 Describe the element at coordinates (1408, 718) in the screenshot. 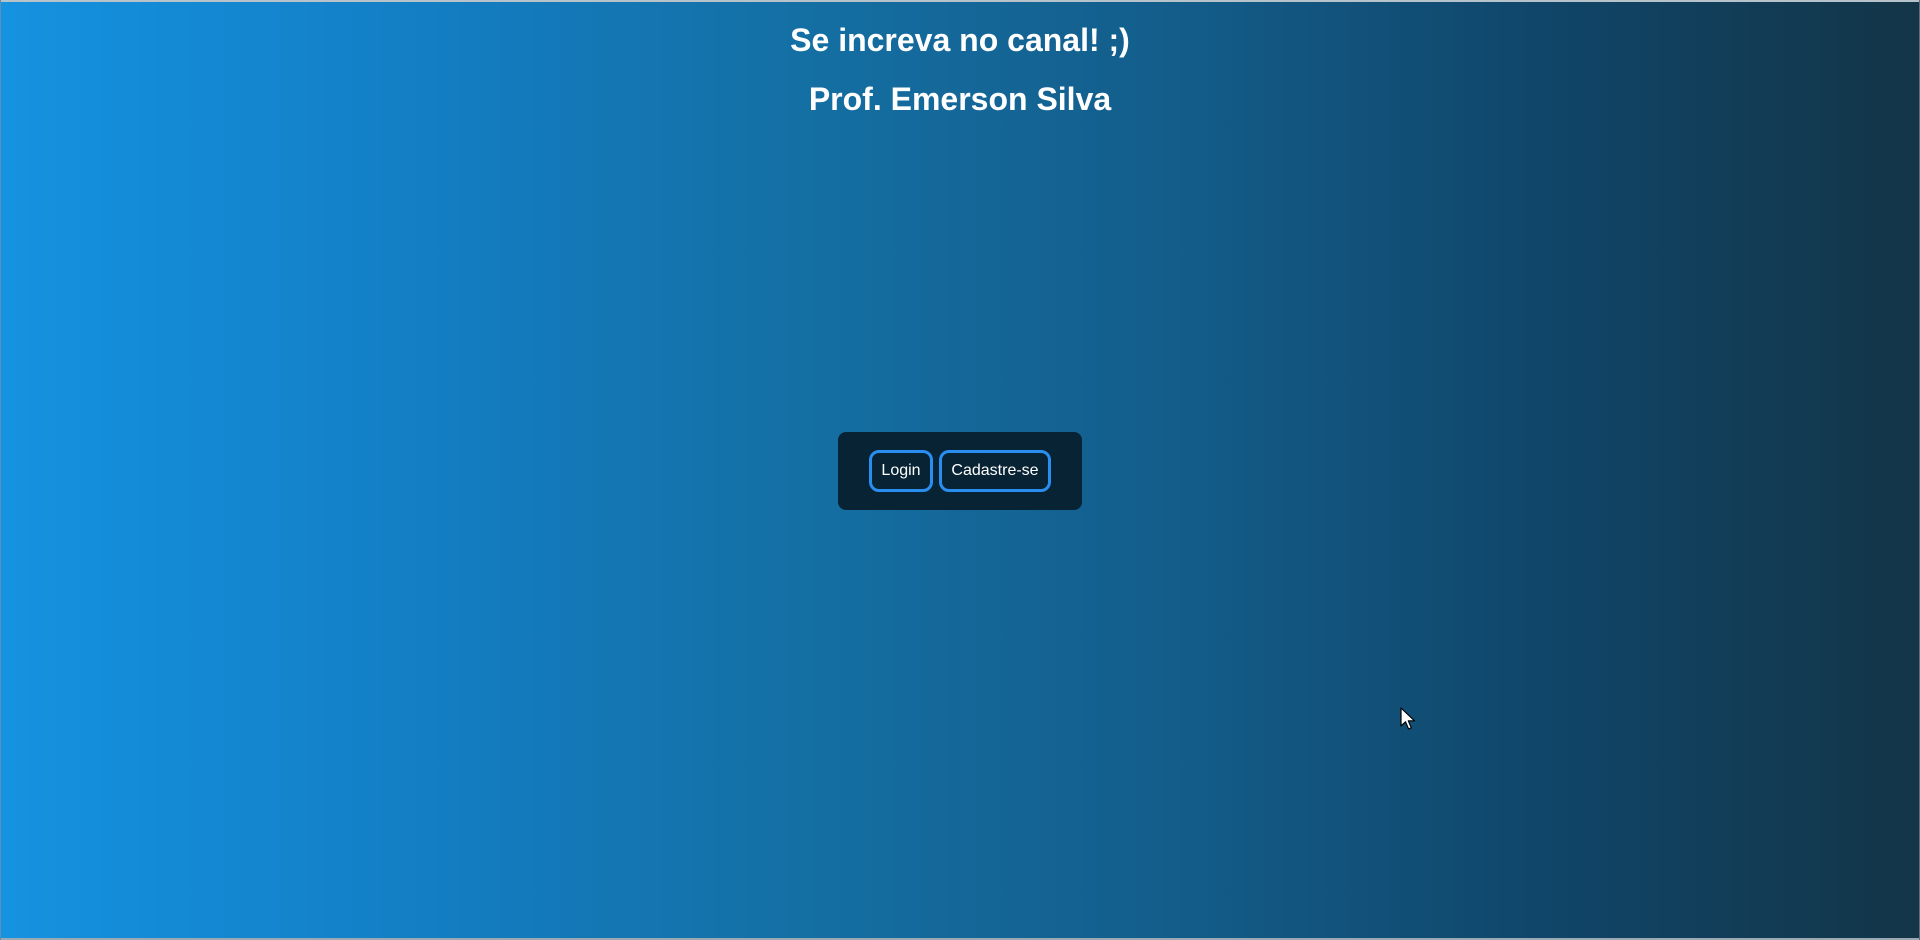

I see `mouse-pointer-icon` at that location.